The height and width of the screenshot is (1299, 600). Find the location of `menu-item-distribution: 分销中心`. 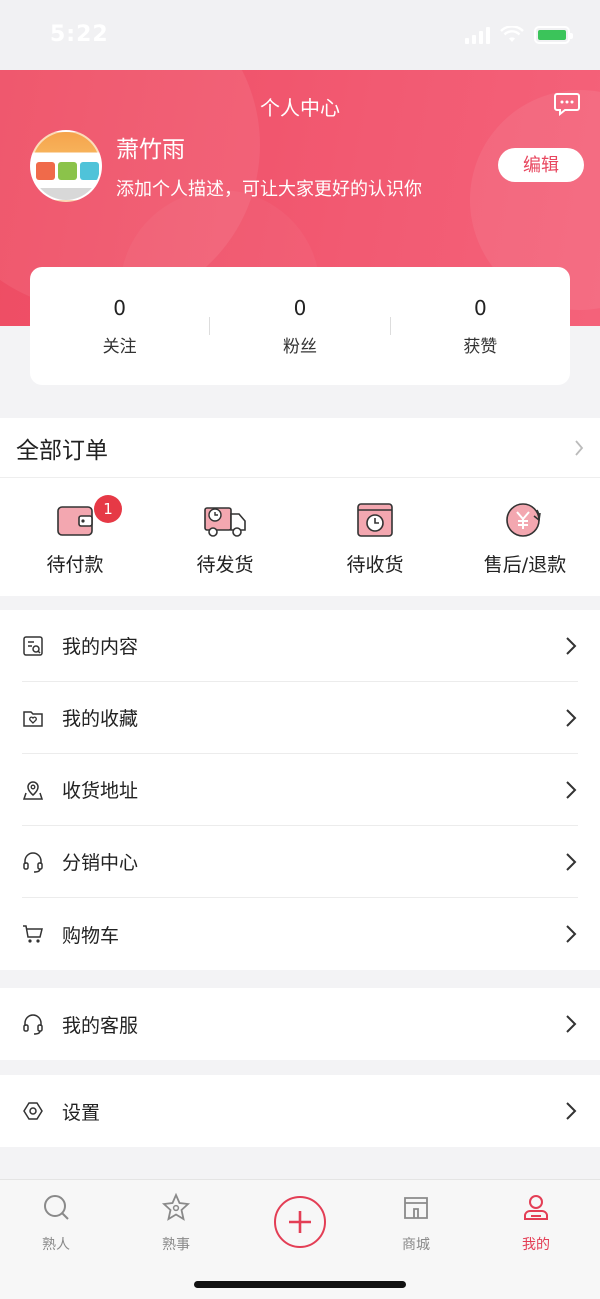

menu-item-distribution: 分销中心 is located at coordinates (300, 862).